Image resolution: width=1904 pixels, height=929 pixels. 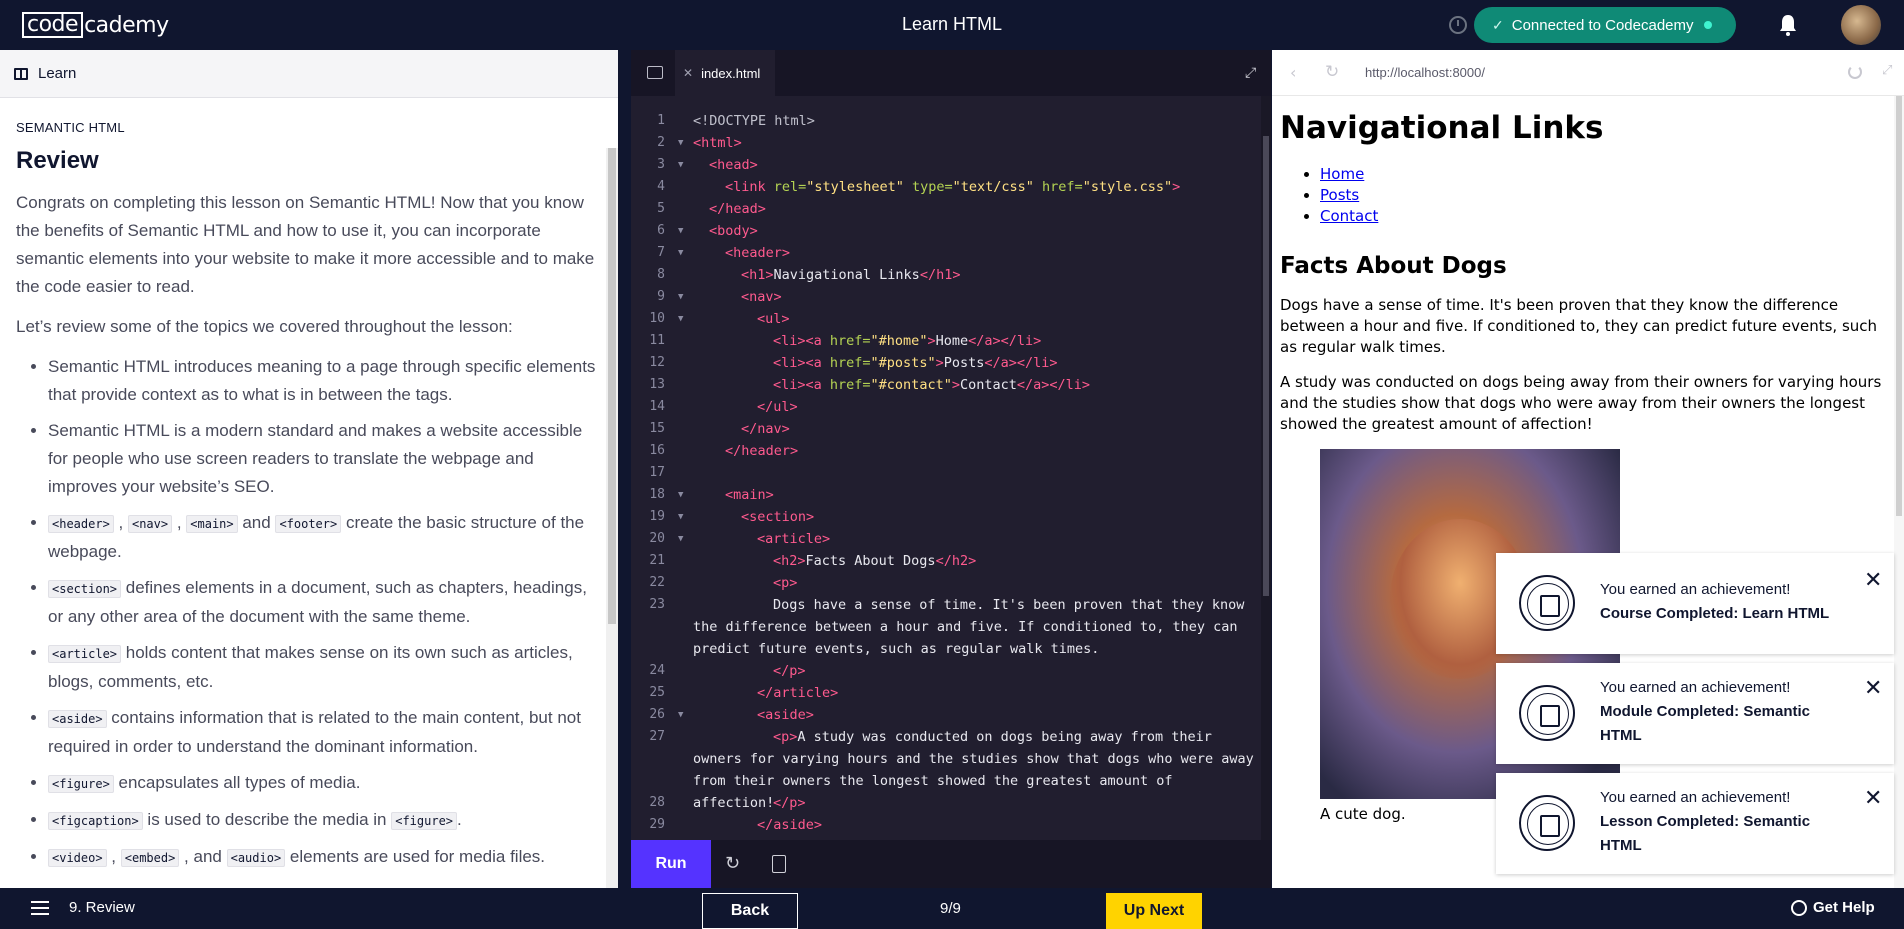 I want to click on menu-icon, so click(x=40, y=908).